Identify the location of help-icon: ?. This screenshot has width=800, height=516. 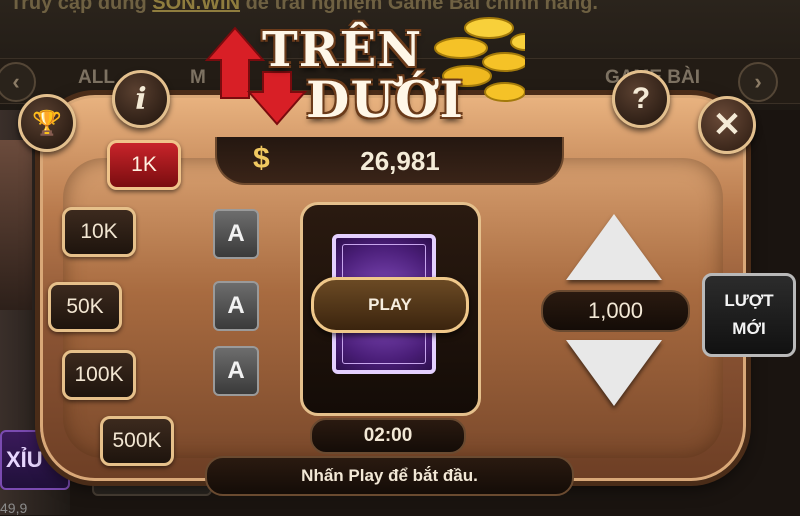
(641, 99).